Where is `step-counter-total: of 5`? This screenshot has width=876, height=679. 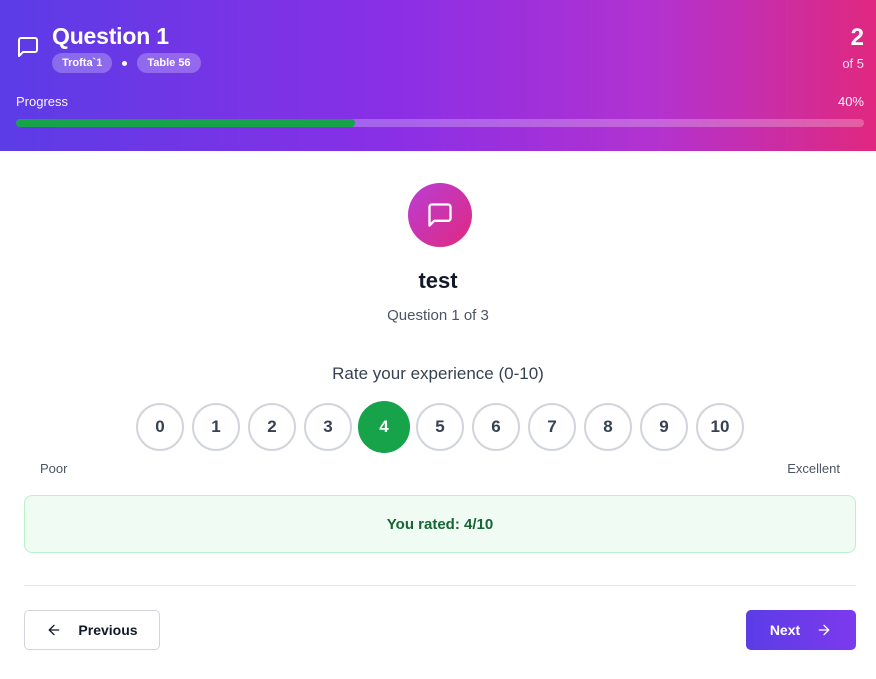 step-counter-total: of 5 is located at coordinates (853, 63).